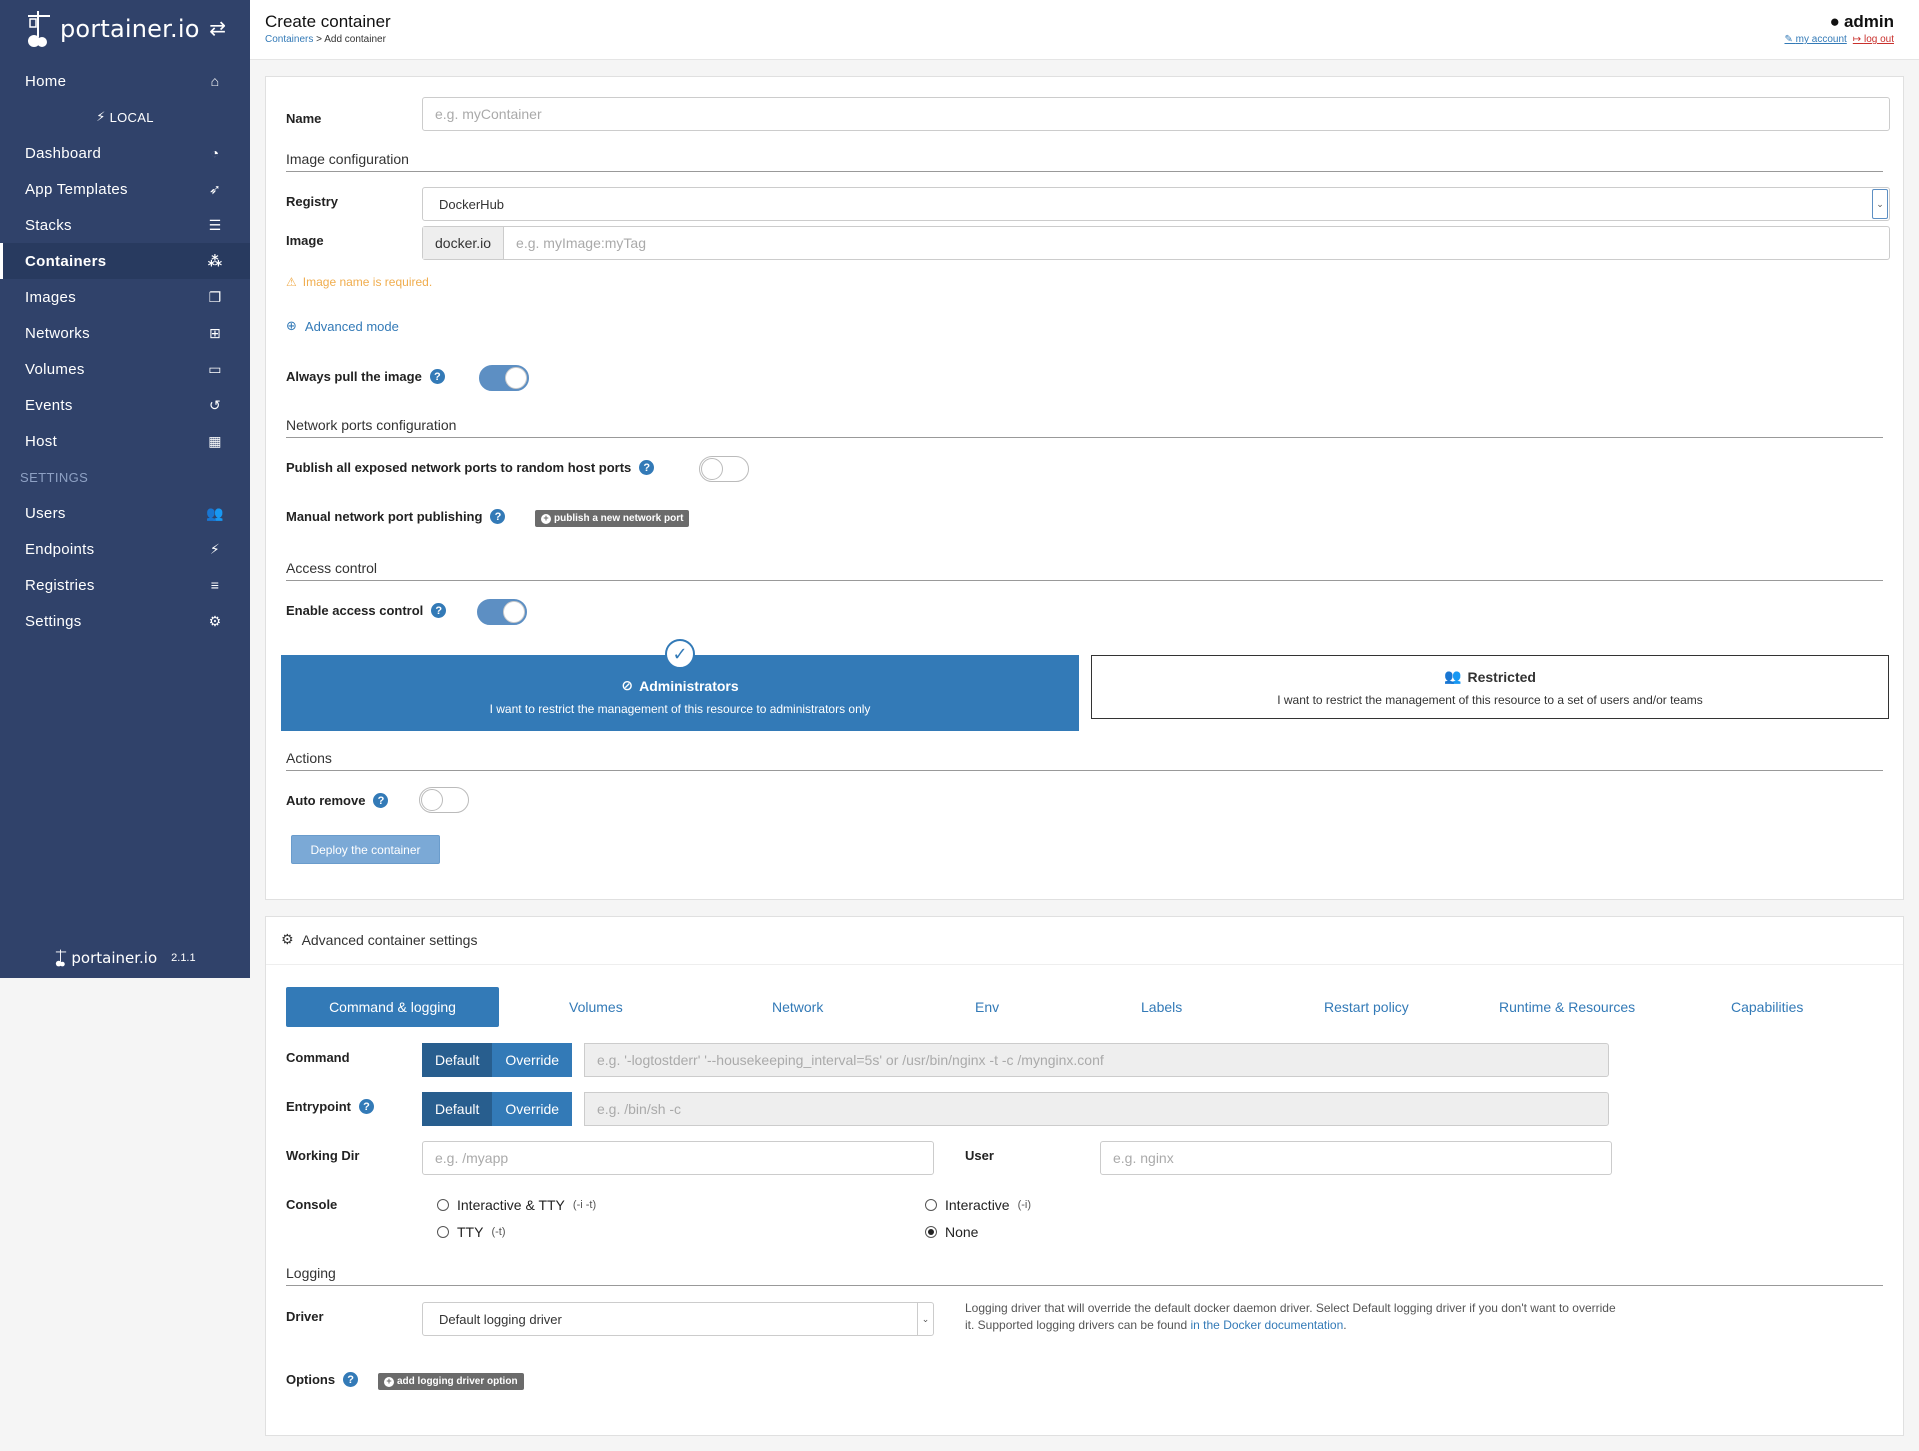 This screenshot has width=1919, height=1451. What do you see at coordinates (444, 800) in the screenshot?
I see `auto-remove-toggle` at bounding box center [444, 800].